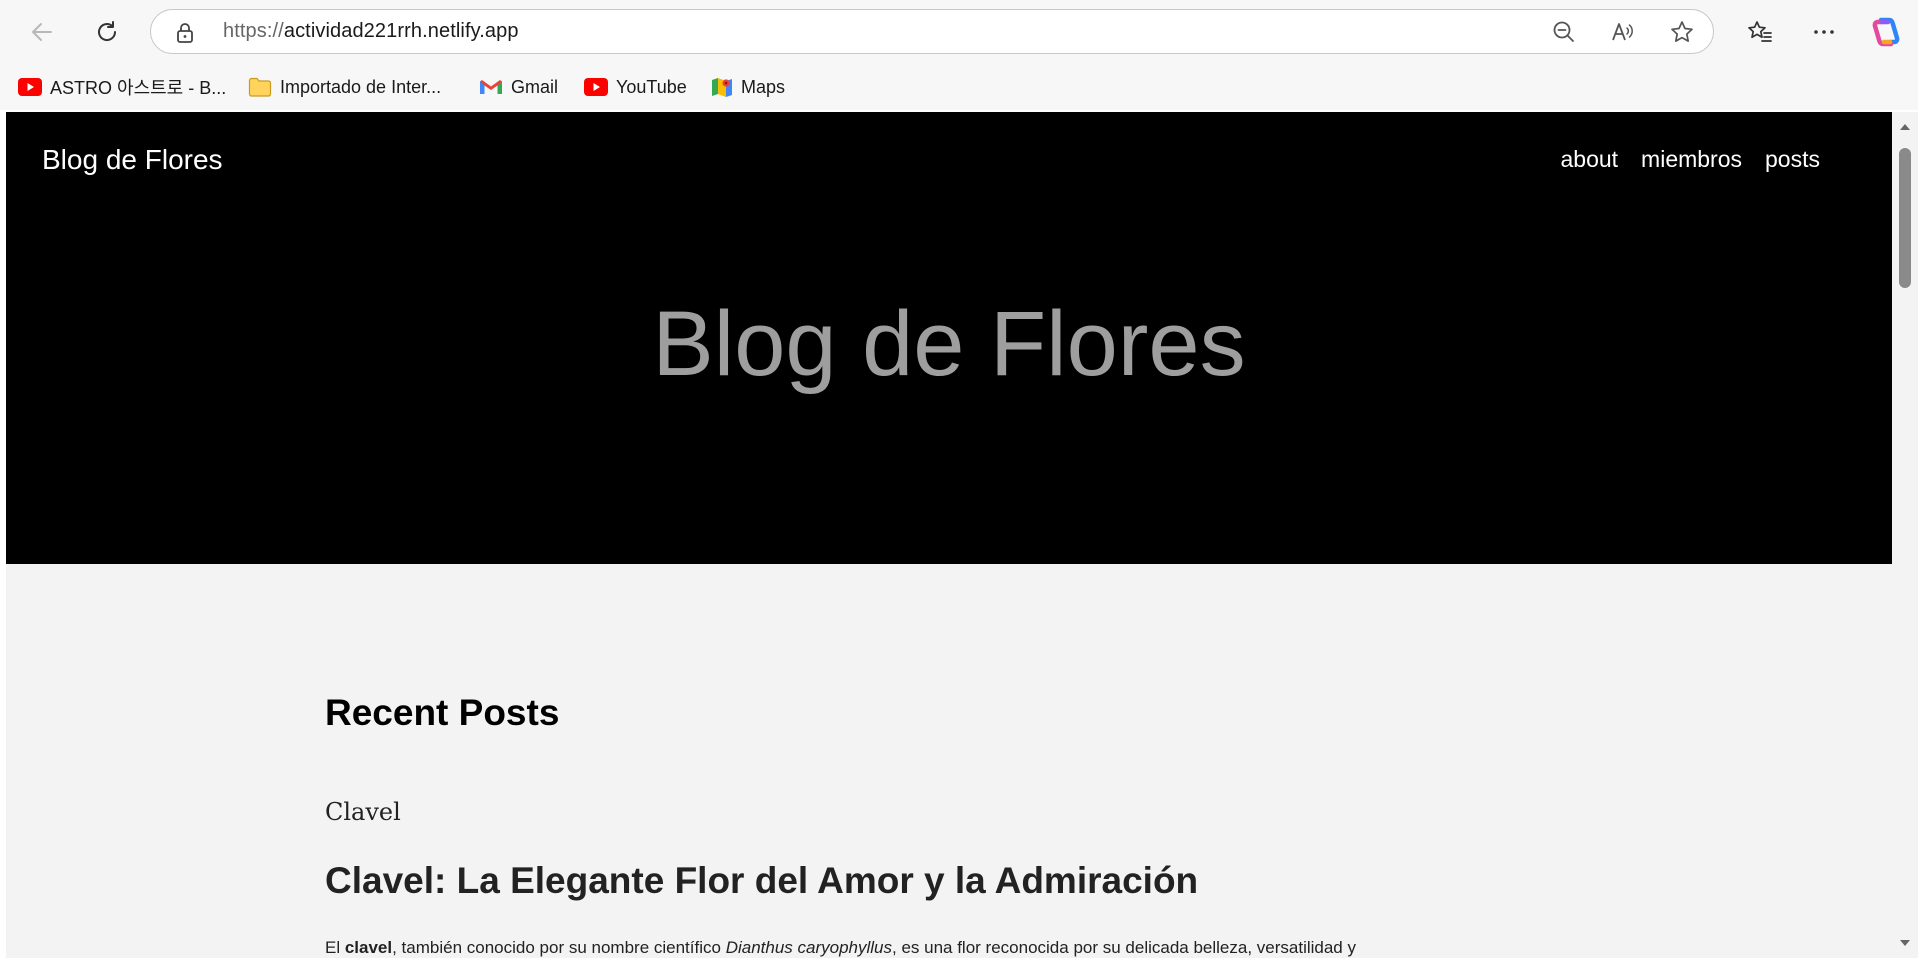 This screenshot has width=1918, height=958. I want to click on nav-link-miembros: miembros, so click(1691, 159).